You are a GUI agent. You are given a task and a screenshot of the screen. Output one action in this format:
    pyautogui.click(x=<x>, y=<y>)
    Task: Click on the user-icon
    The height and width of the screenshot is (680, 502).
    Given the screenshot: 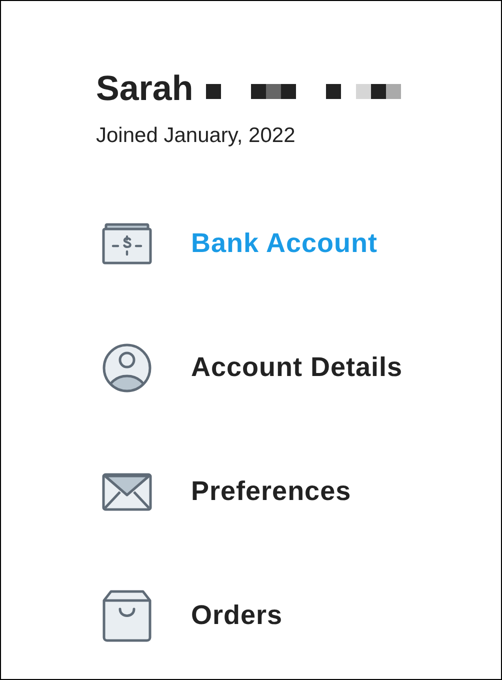 What is the action you would take?
    pyautogui.click(x=127, y=367)
    